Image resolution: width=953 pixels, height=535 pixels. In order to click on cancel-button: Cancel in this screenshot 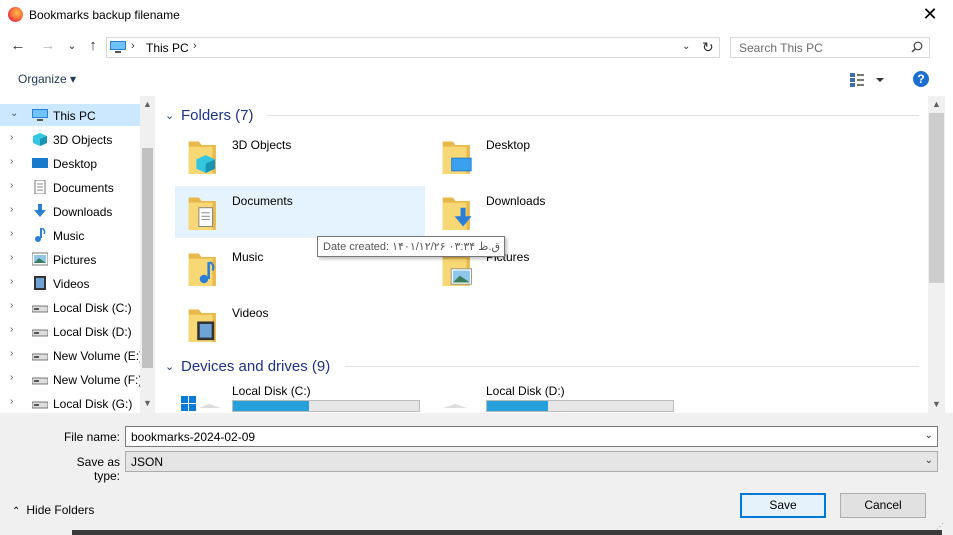, I will do `click(883, 505)`.